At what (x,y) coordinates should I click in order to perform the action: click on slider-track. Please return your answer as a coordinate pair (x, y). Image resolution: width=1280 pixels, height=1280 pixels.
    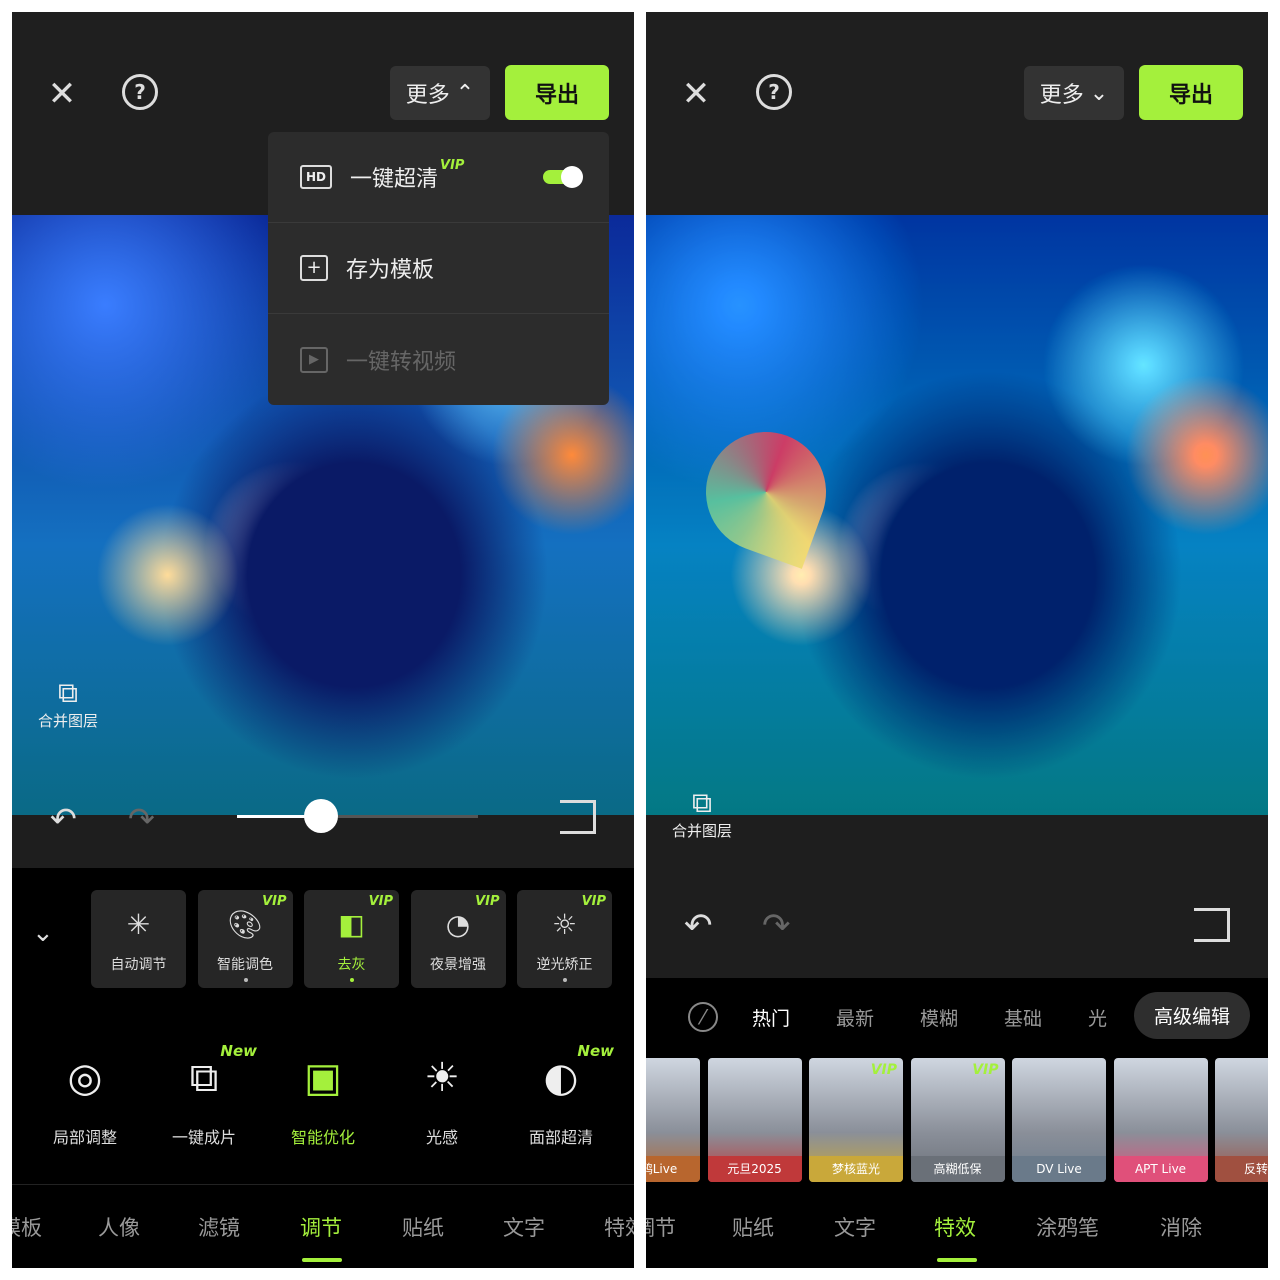
    Looking at the image, I should click on (357, 816).